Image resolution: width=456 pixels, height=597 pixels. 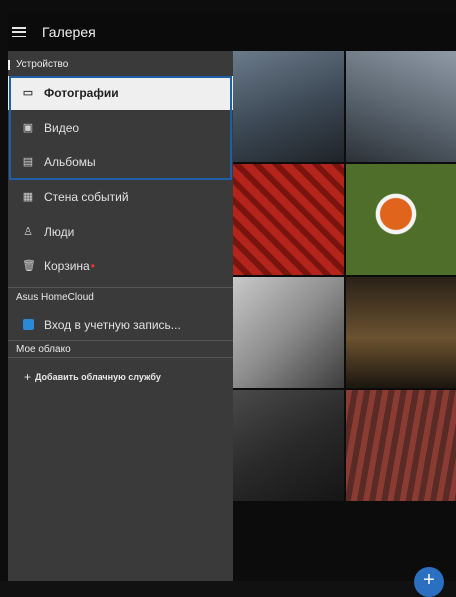 I want to click on section-mycloud: Мое облако, so click(x=43, y=349).